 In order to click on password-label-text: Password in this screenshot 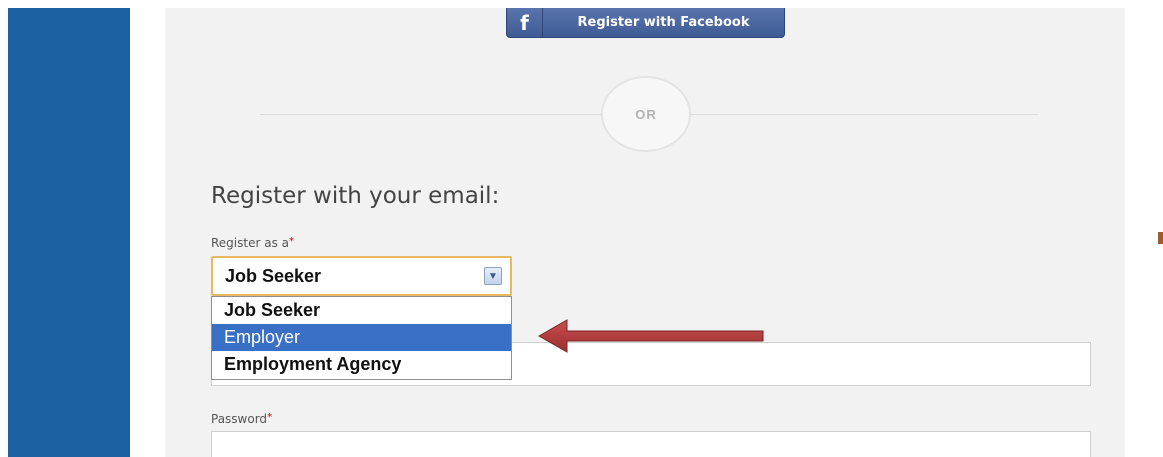, I will do `click(239, 419)`.